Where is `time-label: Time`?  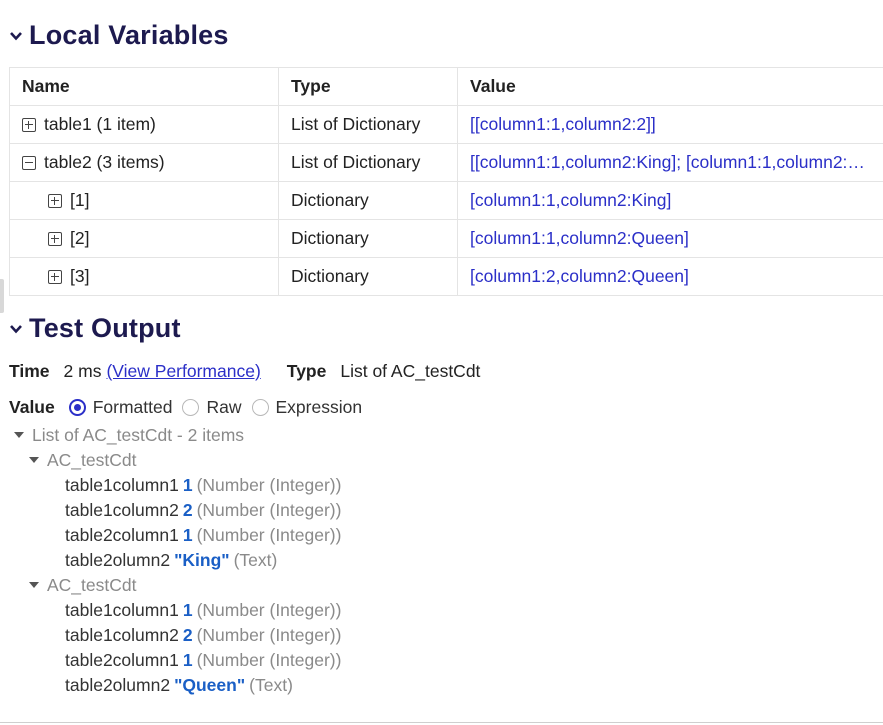 time-label: Time is located at coordinates (29, 371).